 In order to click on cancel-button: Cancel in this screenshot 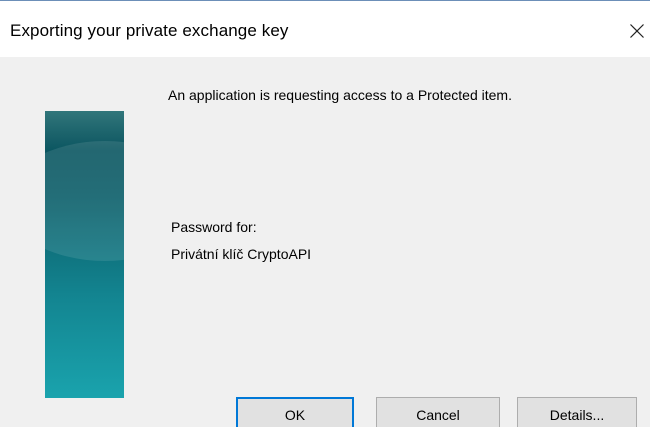, I will do `click(438, 412)`.